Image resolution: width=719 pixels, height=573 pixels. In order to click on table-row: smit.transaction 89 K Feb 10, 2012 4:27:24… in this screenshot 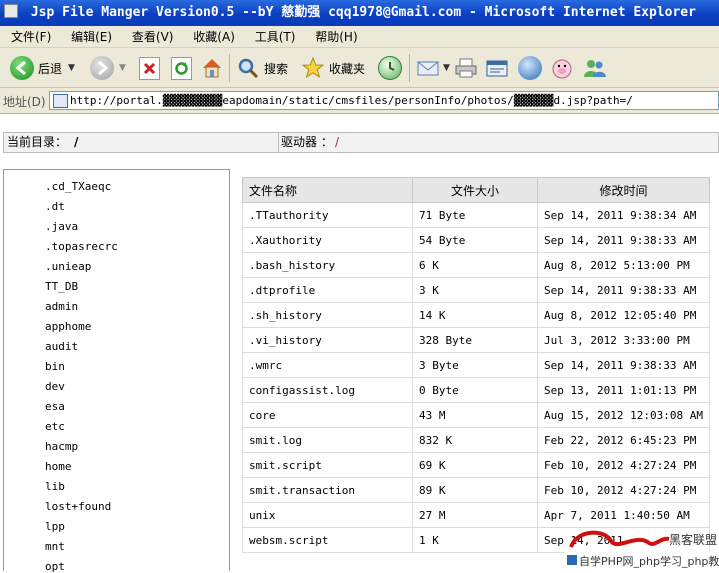, I will do `click(476, 490)`.